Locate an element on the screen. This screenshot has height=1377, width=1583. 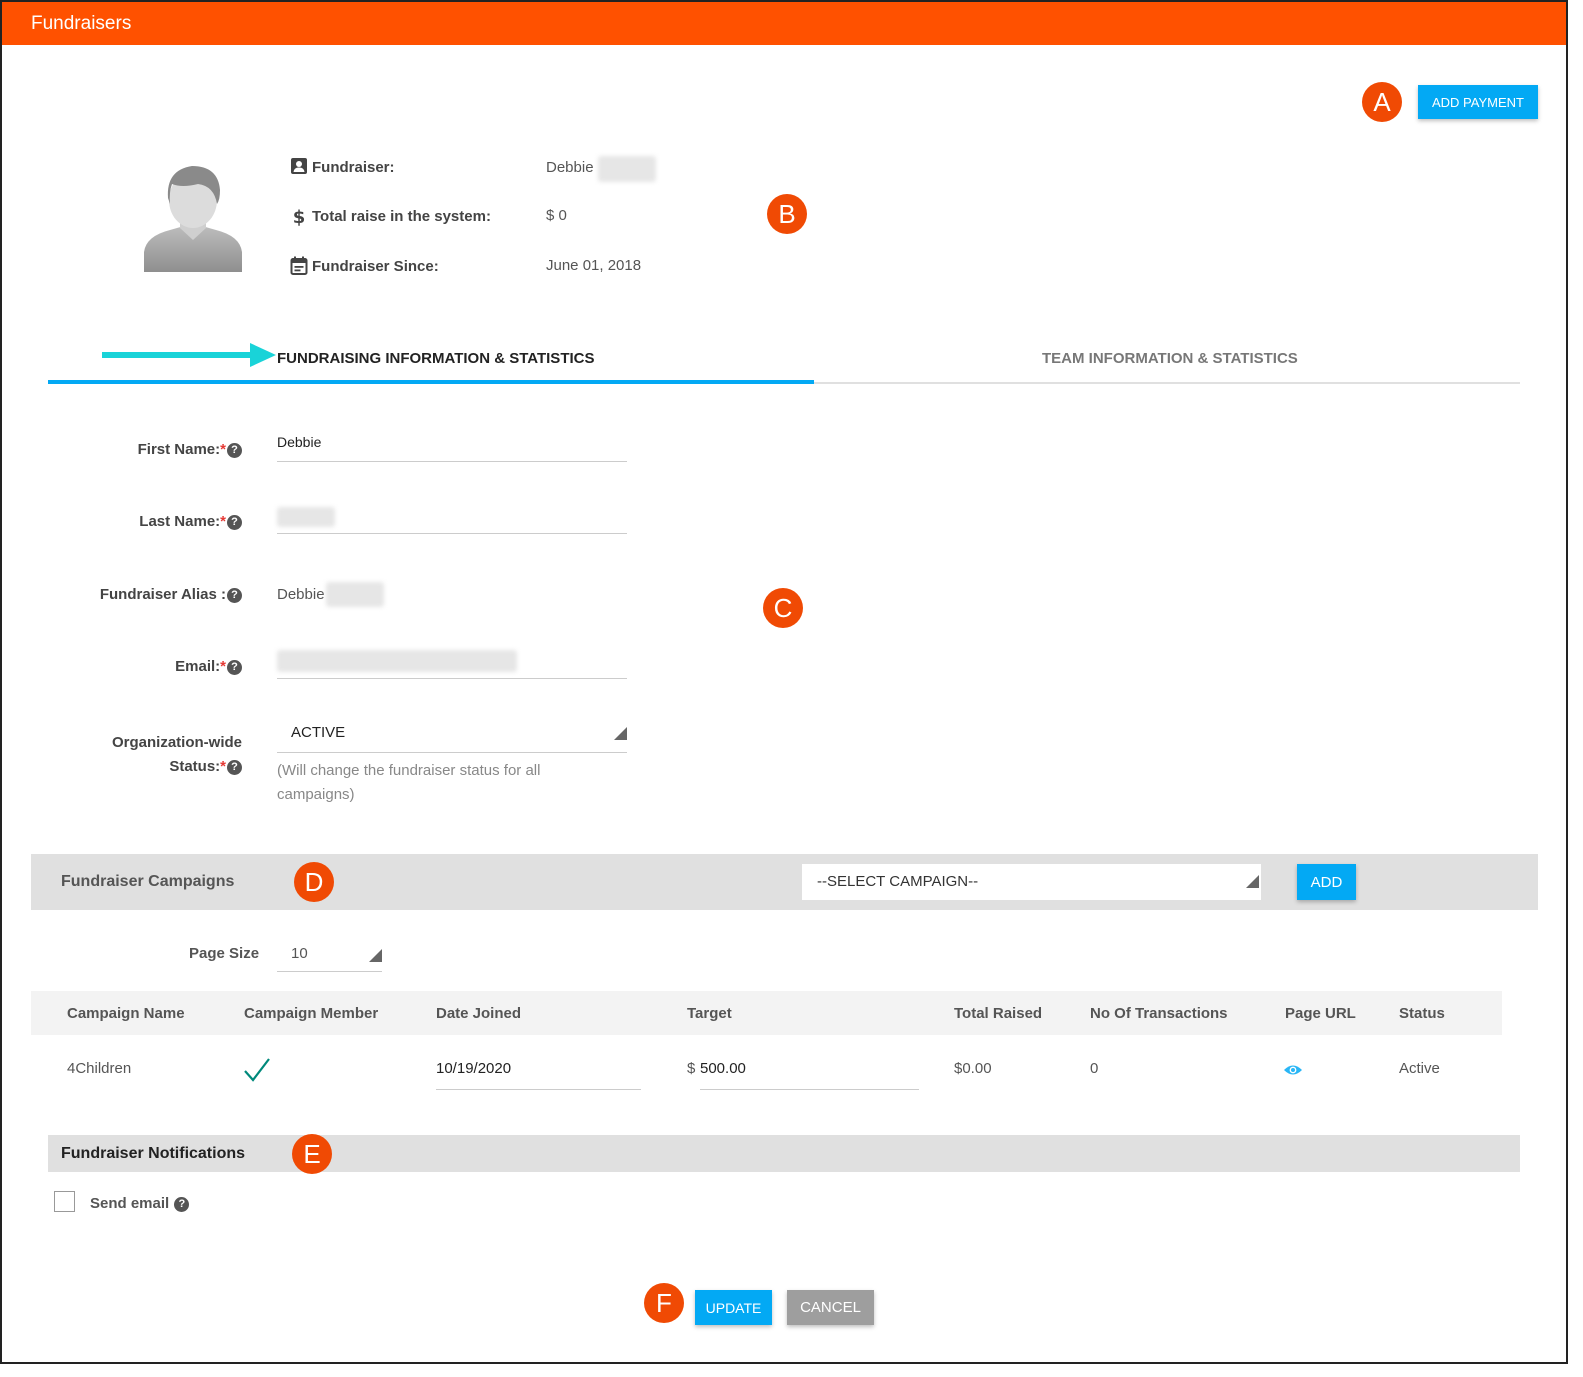
cell-target-currency: $ is located at coordinates (691, 1068).